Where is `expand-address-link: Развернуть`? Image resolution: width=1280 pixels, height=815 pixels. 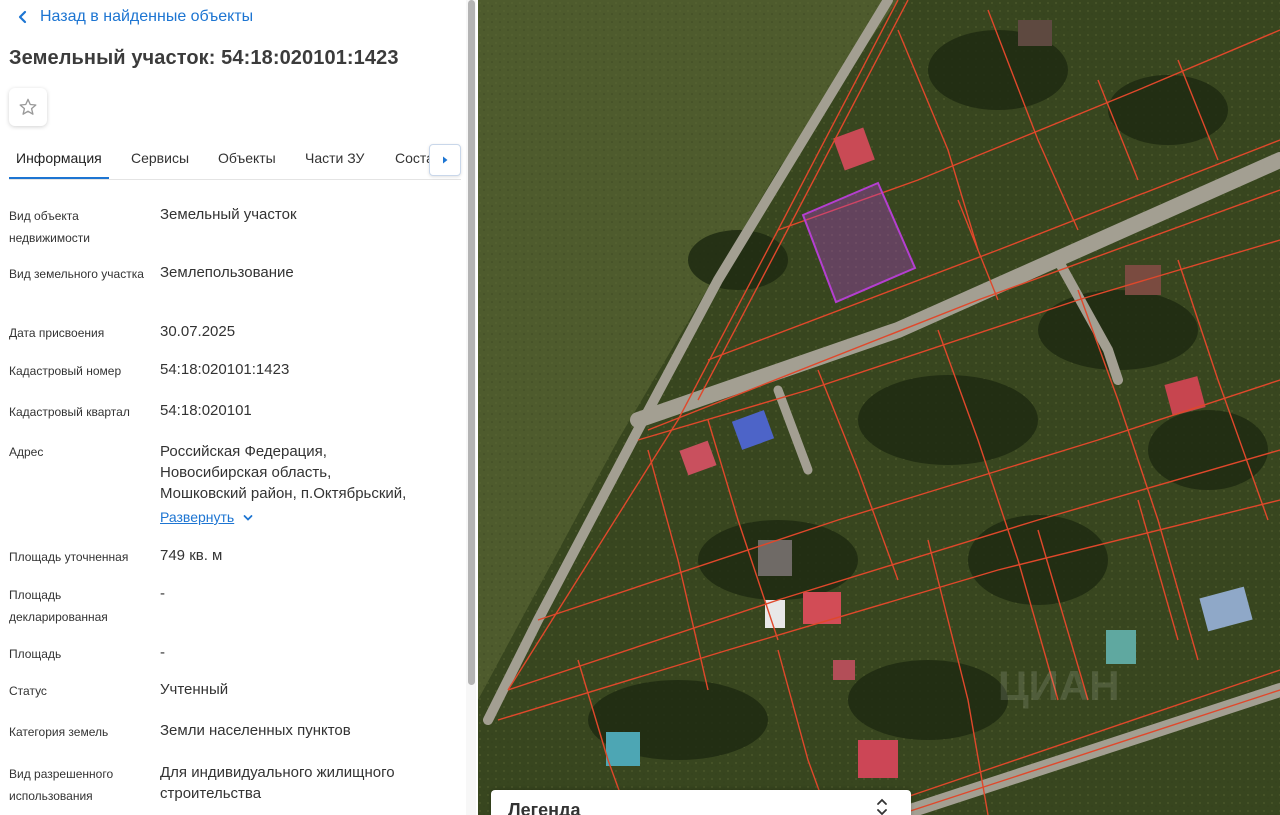
expand-address-link: Развернуть is located at coordinates (207, 517).